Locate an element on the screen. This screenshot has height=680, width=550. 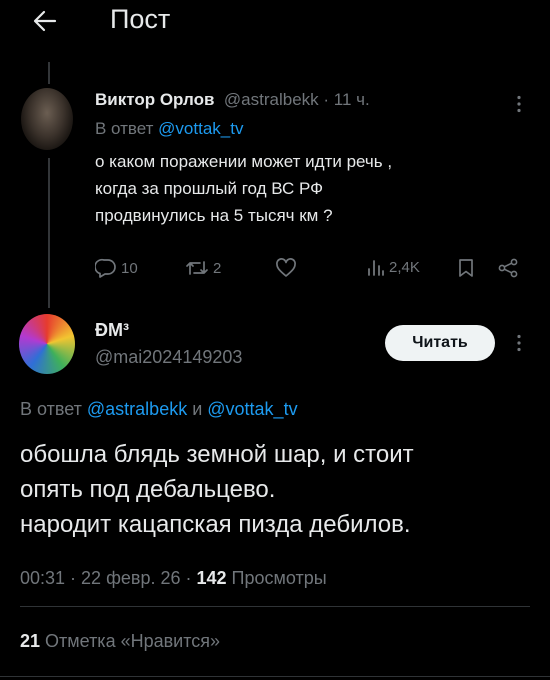
tweet-text-line: когда за прошлый год ВС РФ is located at coordinates (209, 188).